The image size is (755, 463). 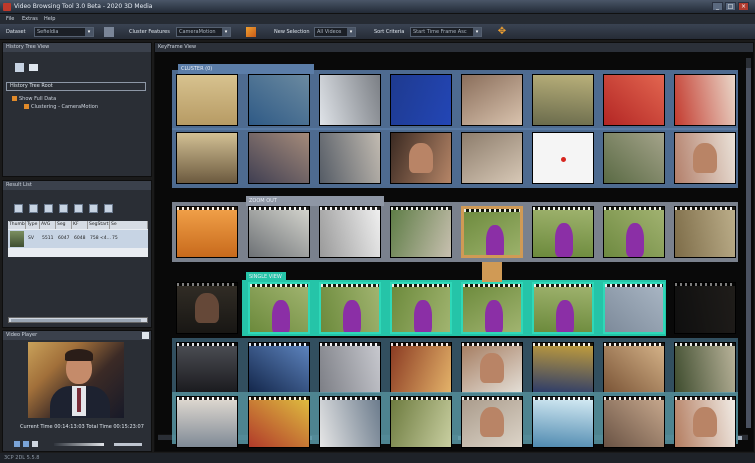 I want to click on list-icon, so click(x=108, y=208).